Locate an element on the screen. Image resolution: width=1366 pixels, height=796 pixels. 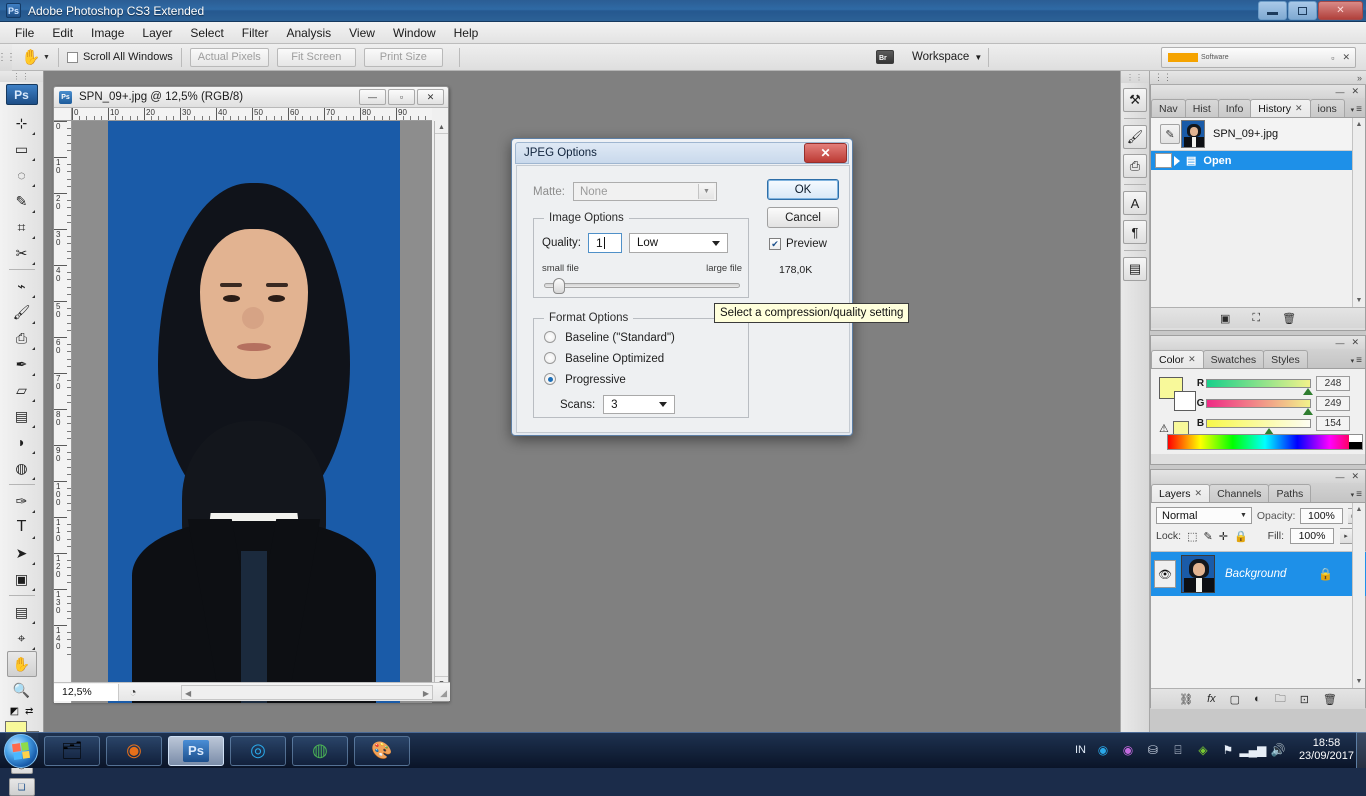
gradient-tool: ▤ is located at coordinates (22, 416).